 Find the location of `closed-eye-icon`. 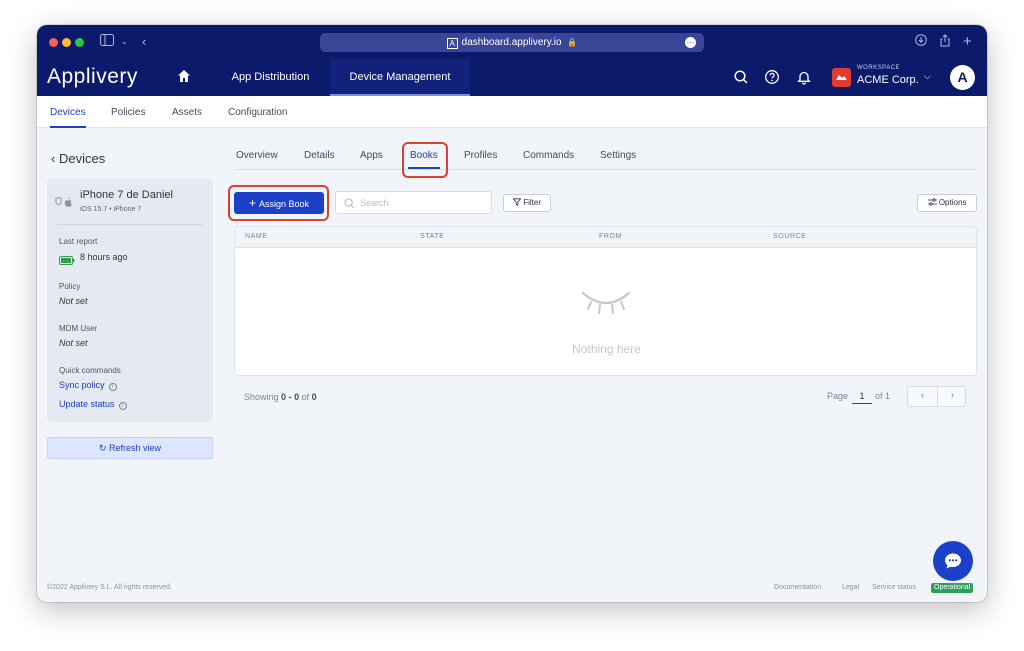

closed-eye-icon is located at coordinates (606, 302).